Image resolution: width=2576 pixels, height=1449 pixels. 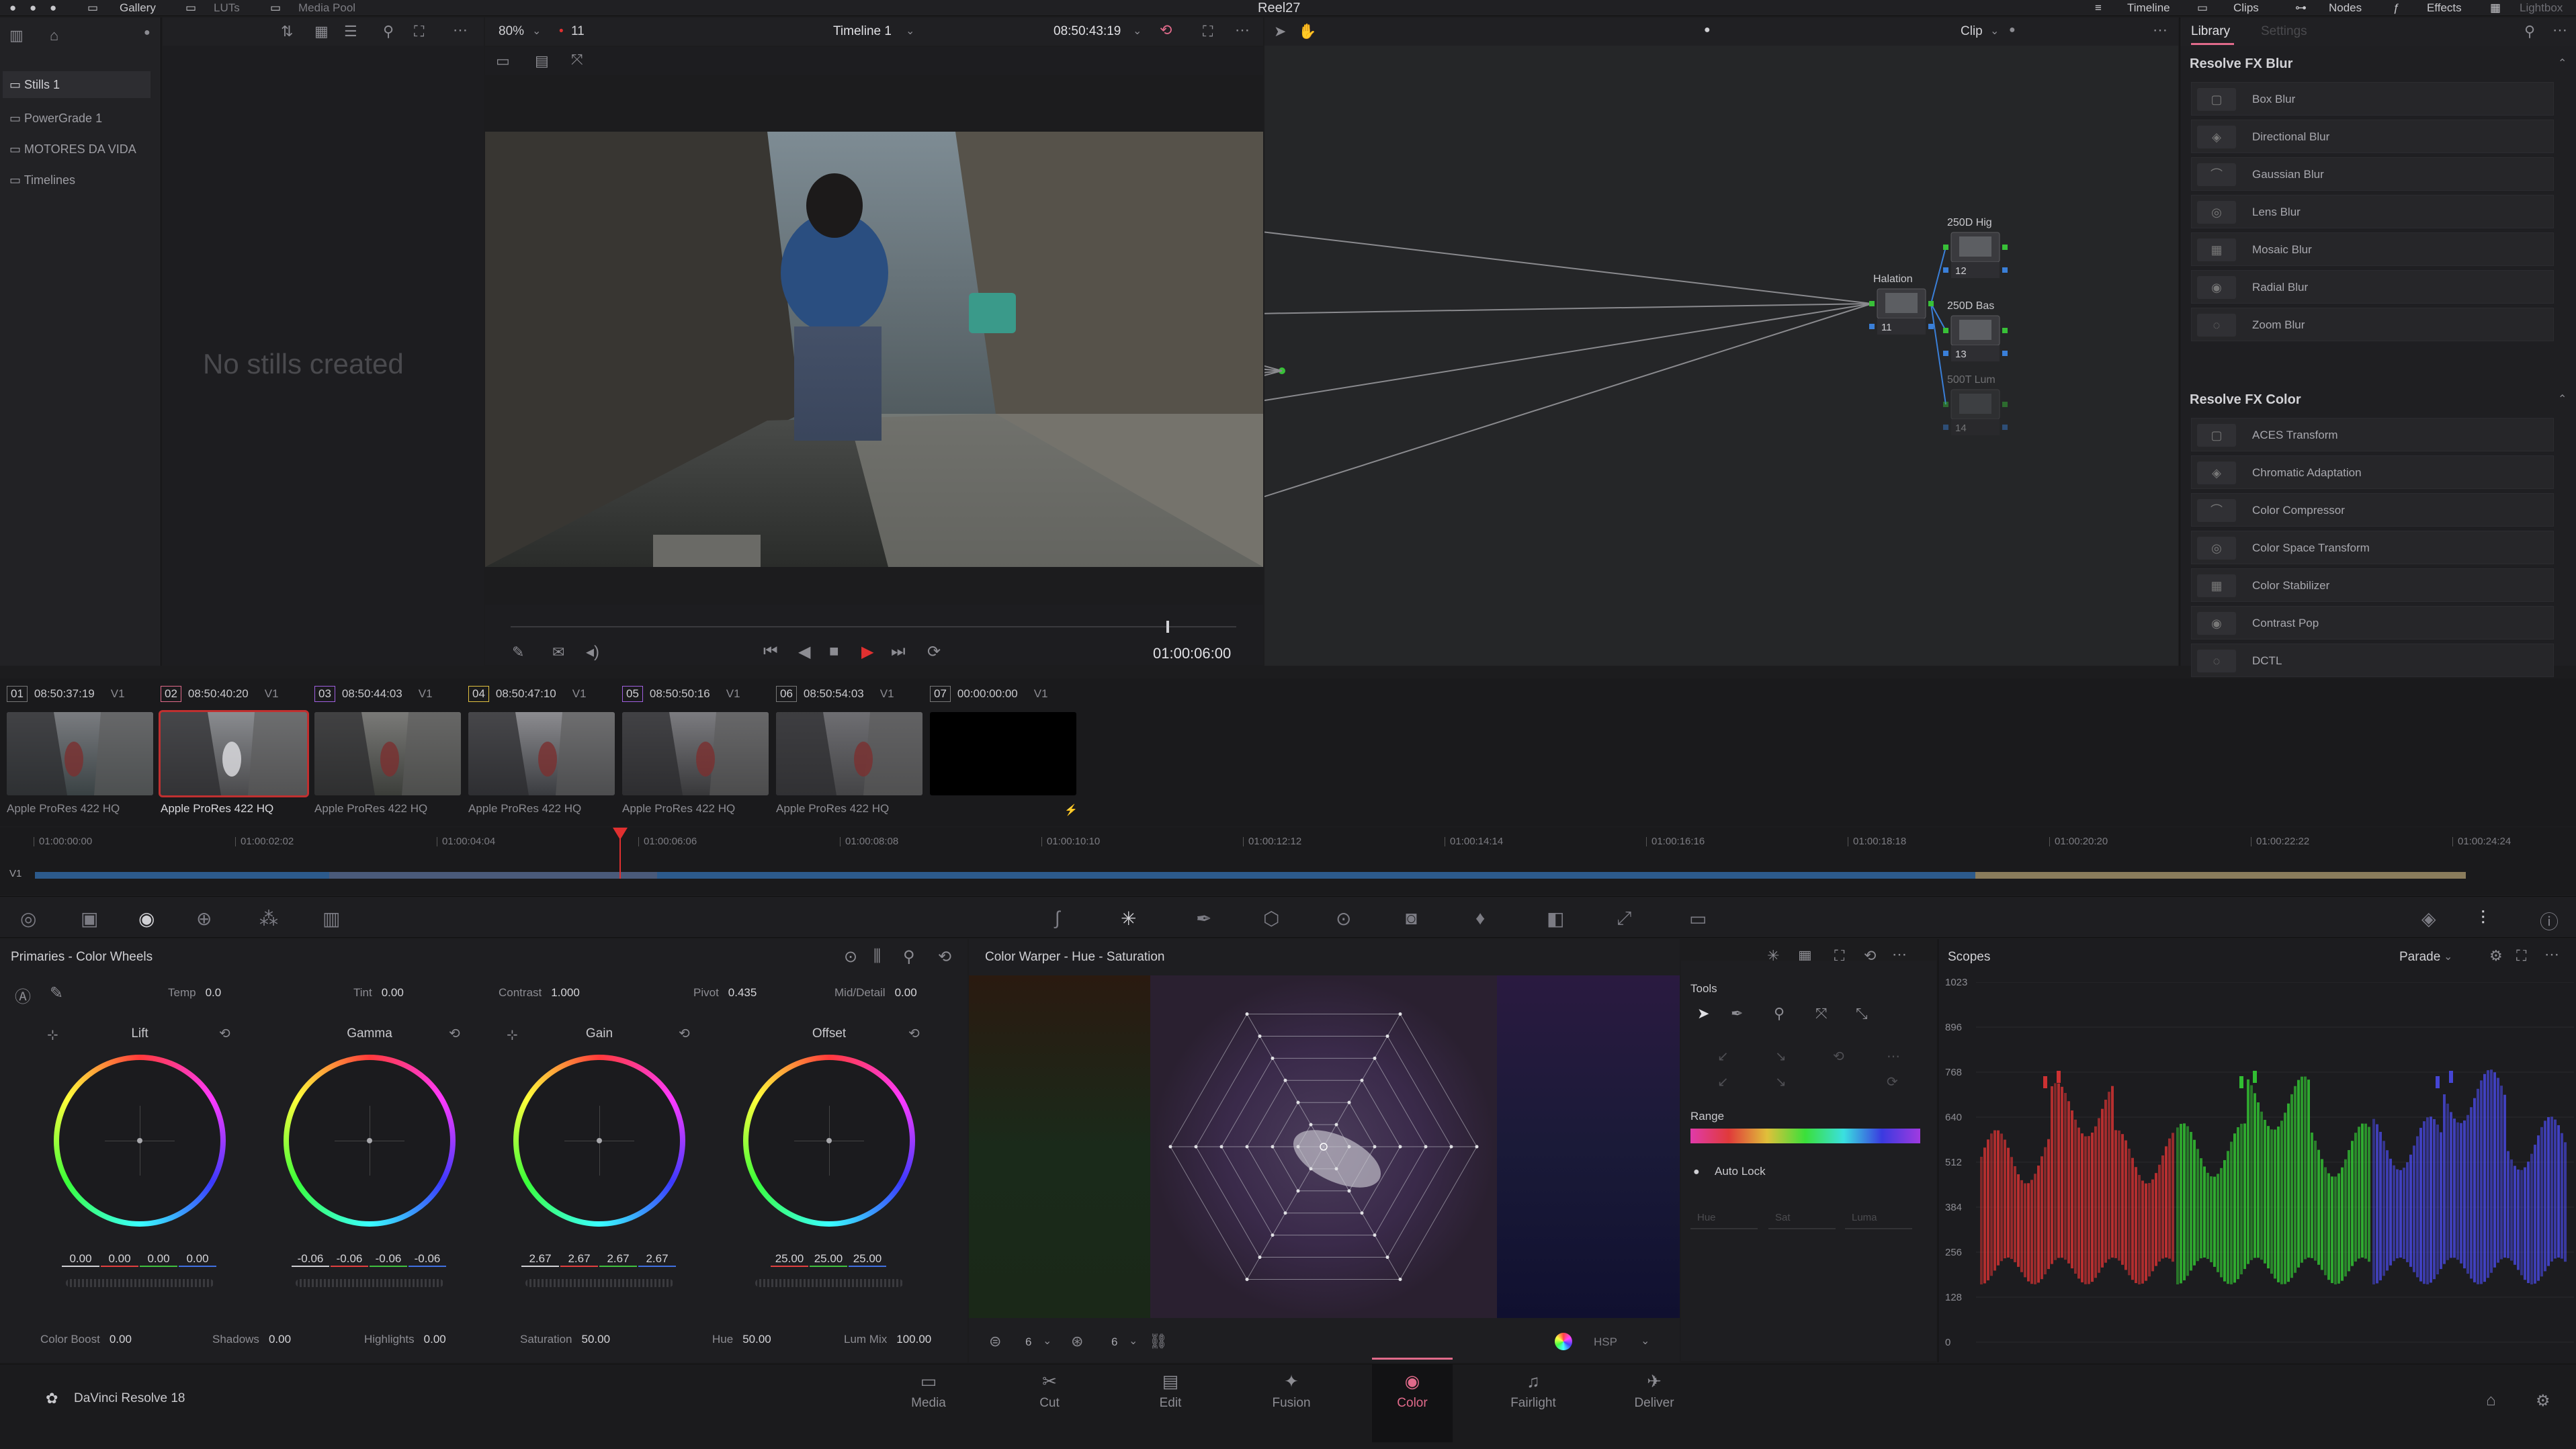 I want to click on auto-balance-icon: Ⓐ, so click(x=23, y=995).